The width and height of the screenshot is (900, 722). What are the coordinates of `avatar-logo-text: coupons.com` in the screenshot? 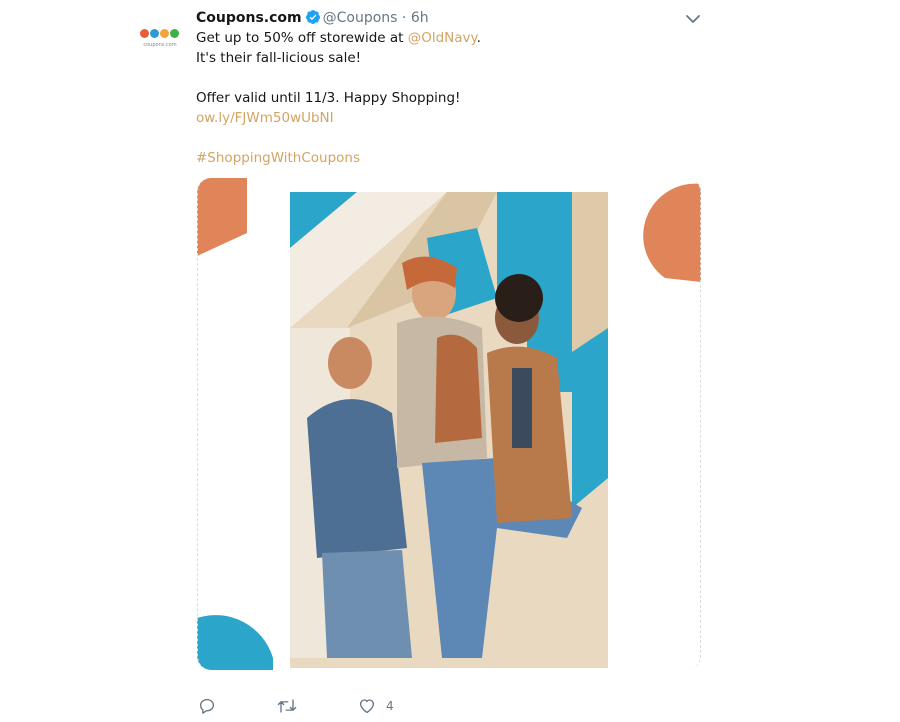 It's located at (160, 45).